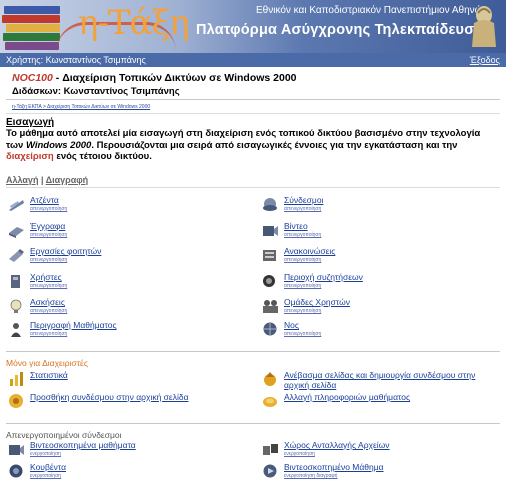 The image size is (506, 488). I want to click on admin-item-label: Στατιστικά, so click(49, 375).